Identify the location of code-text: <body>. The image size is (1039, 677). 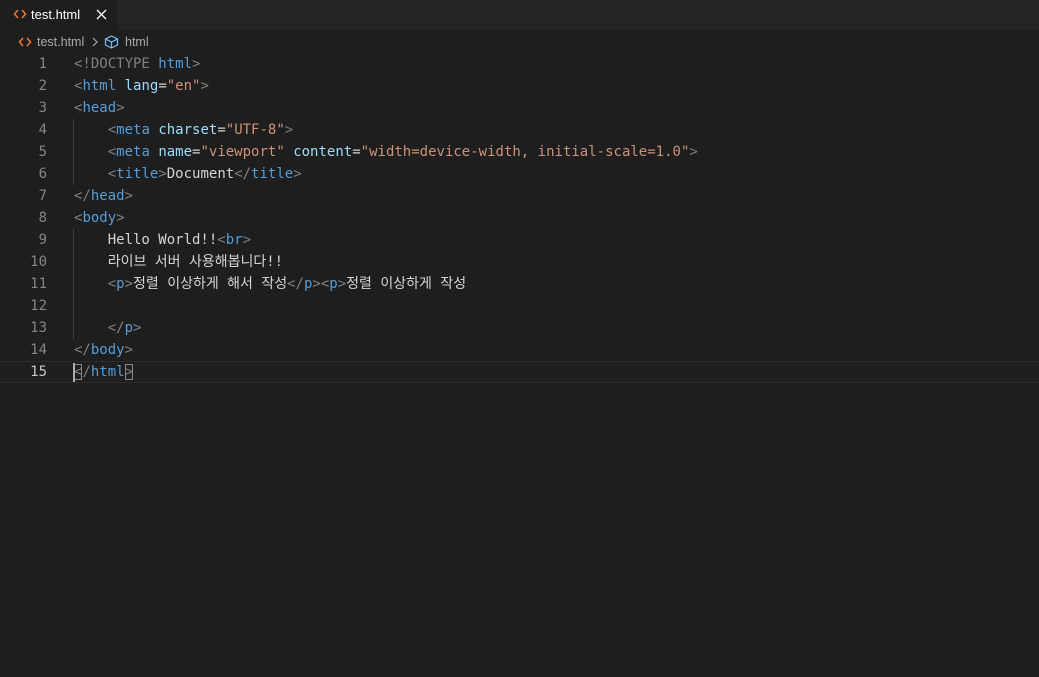
(99, 218).